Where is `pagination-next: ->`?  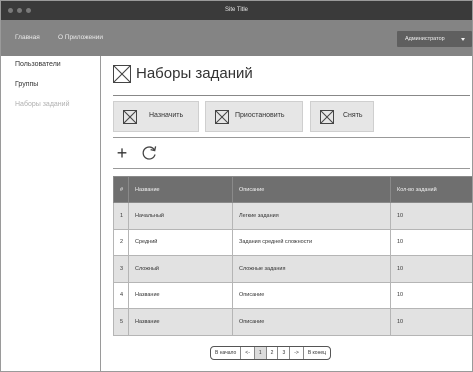
pagination-next: -> is located at coordinates (297, 353).